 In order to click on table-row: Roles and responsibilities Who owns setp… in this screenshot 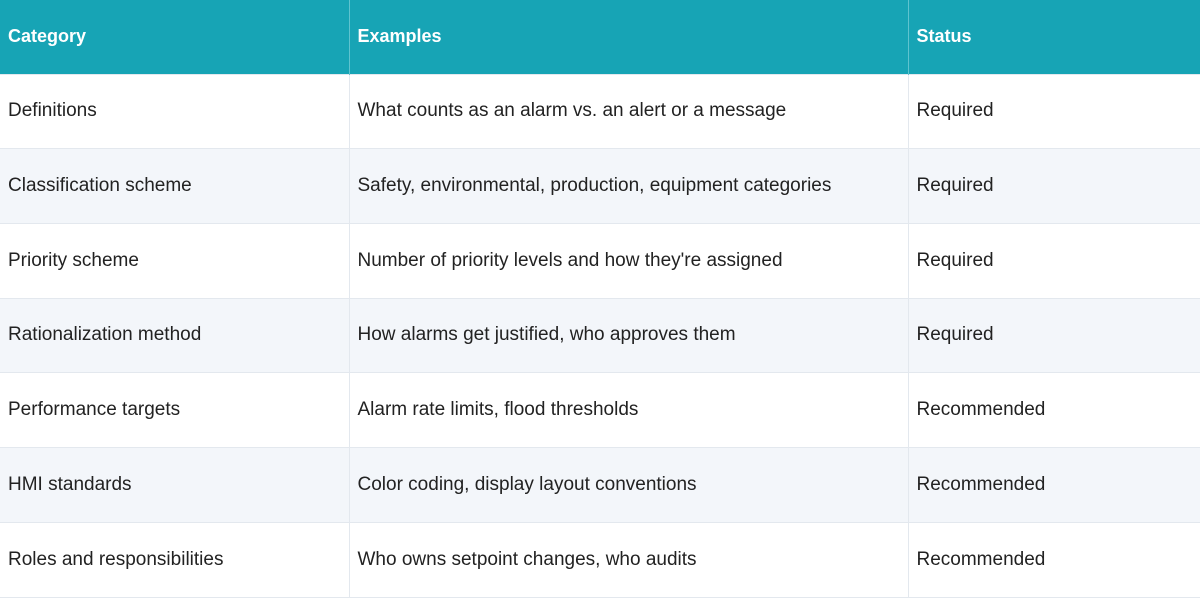, I will do `click(600, 559)`.